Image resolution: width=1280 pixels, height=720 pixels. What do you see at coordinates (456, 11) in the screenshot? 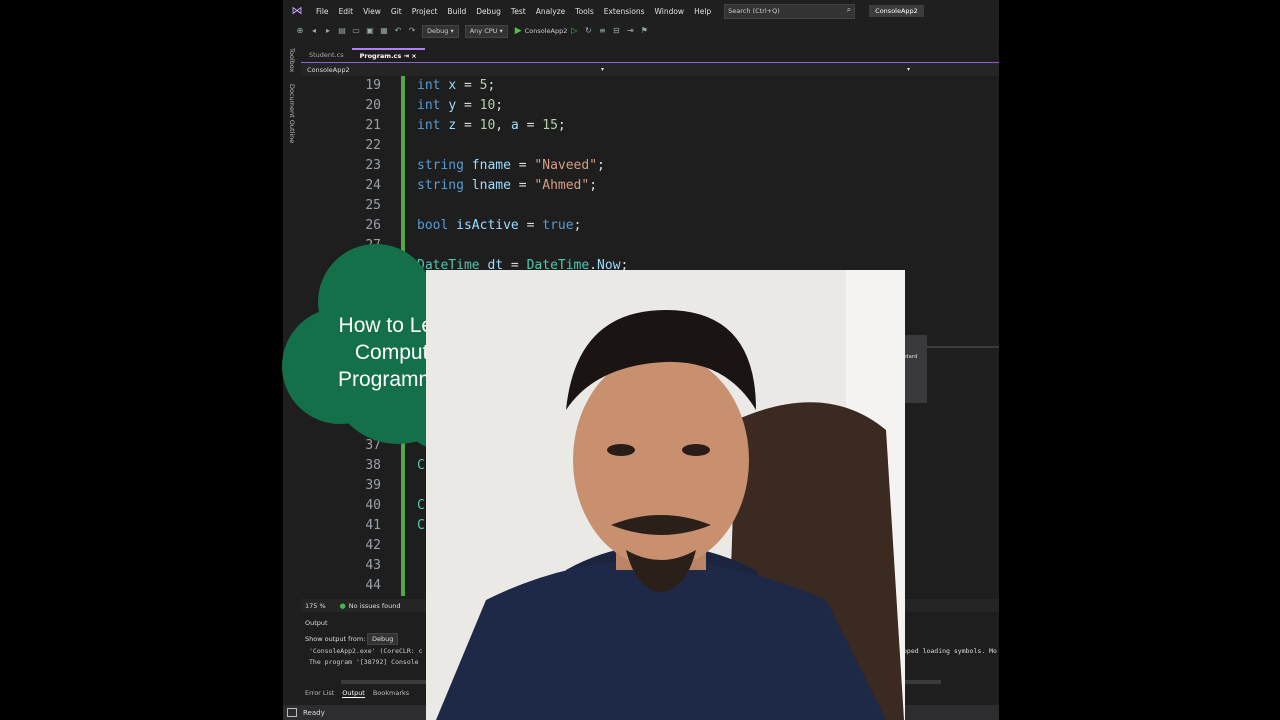
I see `menu-build: Build` at bounding box center [456, 11].